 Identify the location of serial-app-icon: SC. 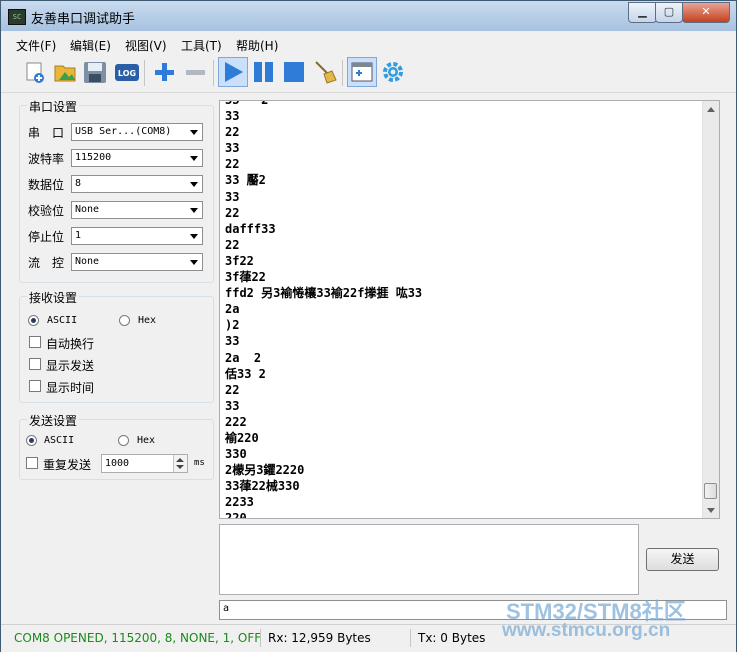
(17, 17).